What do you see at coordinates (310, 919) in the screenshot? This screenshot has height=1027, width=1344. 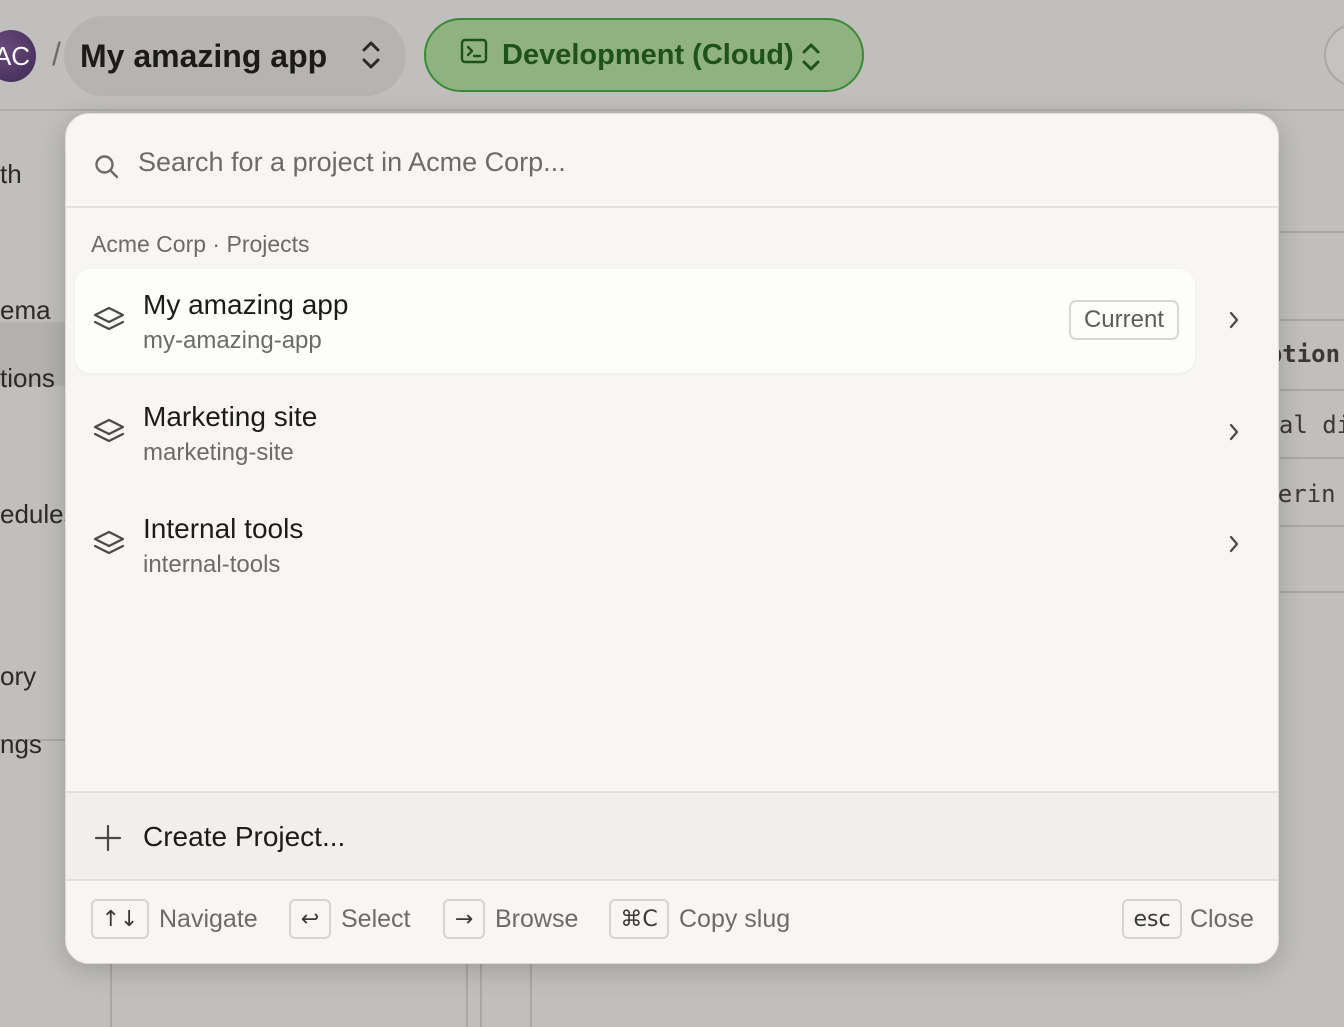 I see `kbd-enter: ↩` at bounding box center [310, 919].